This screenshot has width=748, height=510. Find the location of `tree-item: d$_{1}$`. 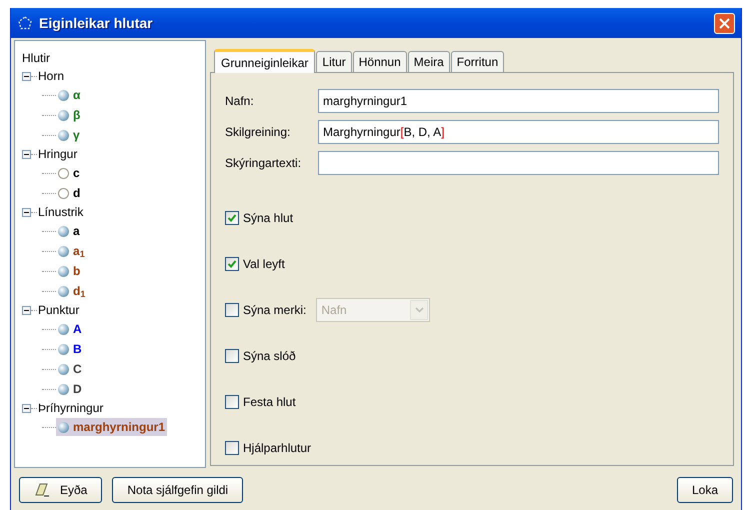

tree-item: d$_{1}$ is located at coordinates (72, 291).